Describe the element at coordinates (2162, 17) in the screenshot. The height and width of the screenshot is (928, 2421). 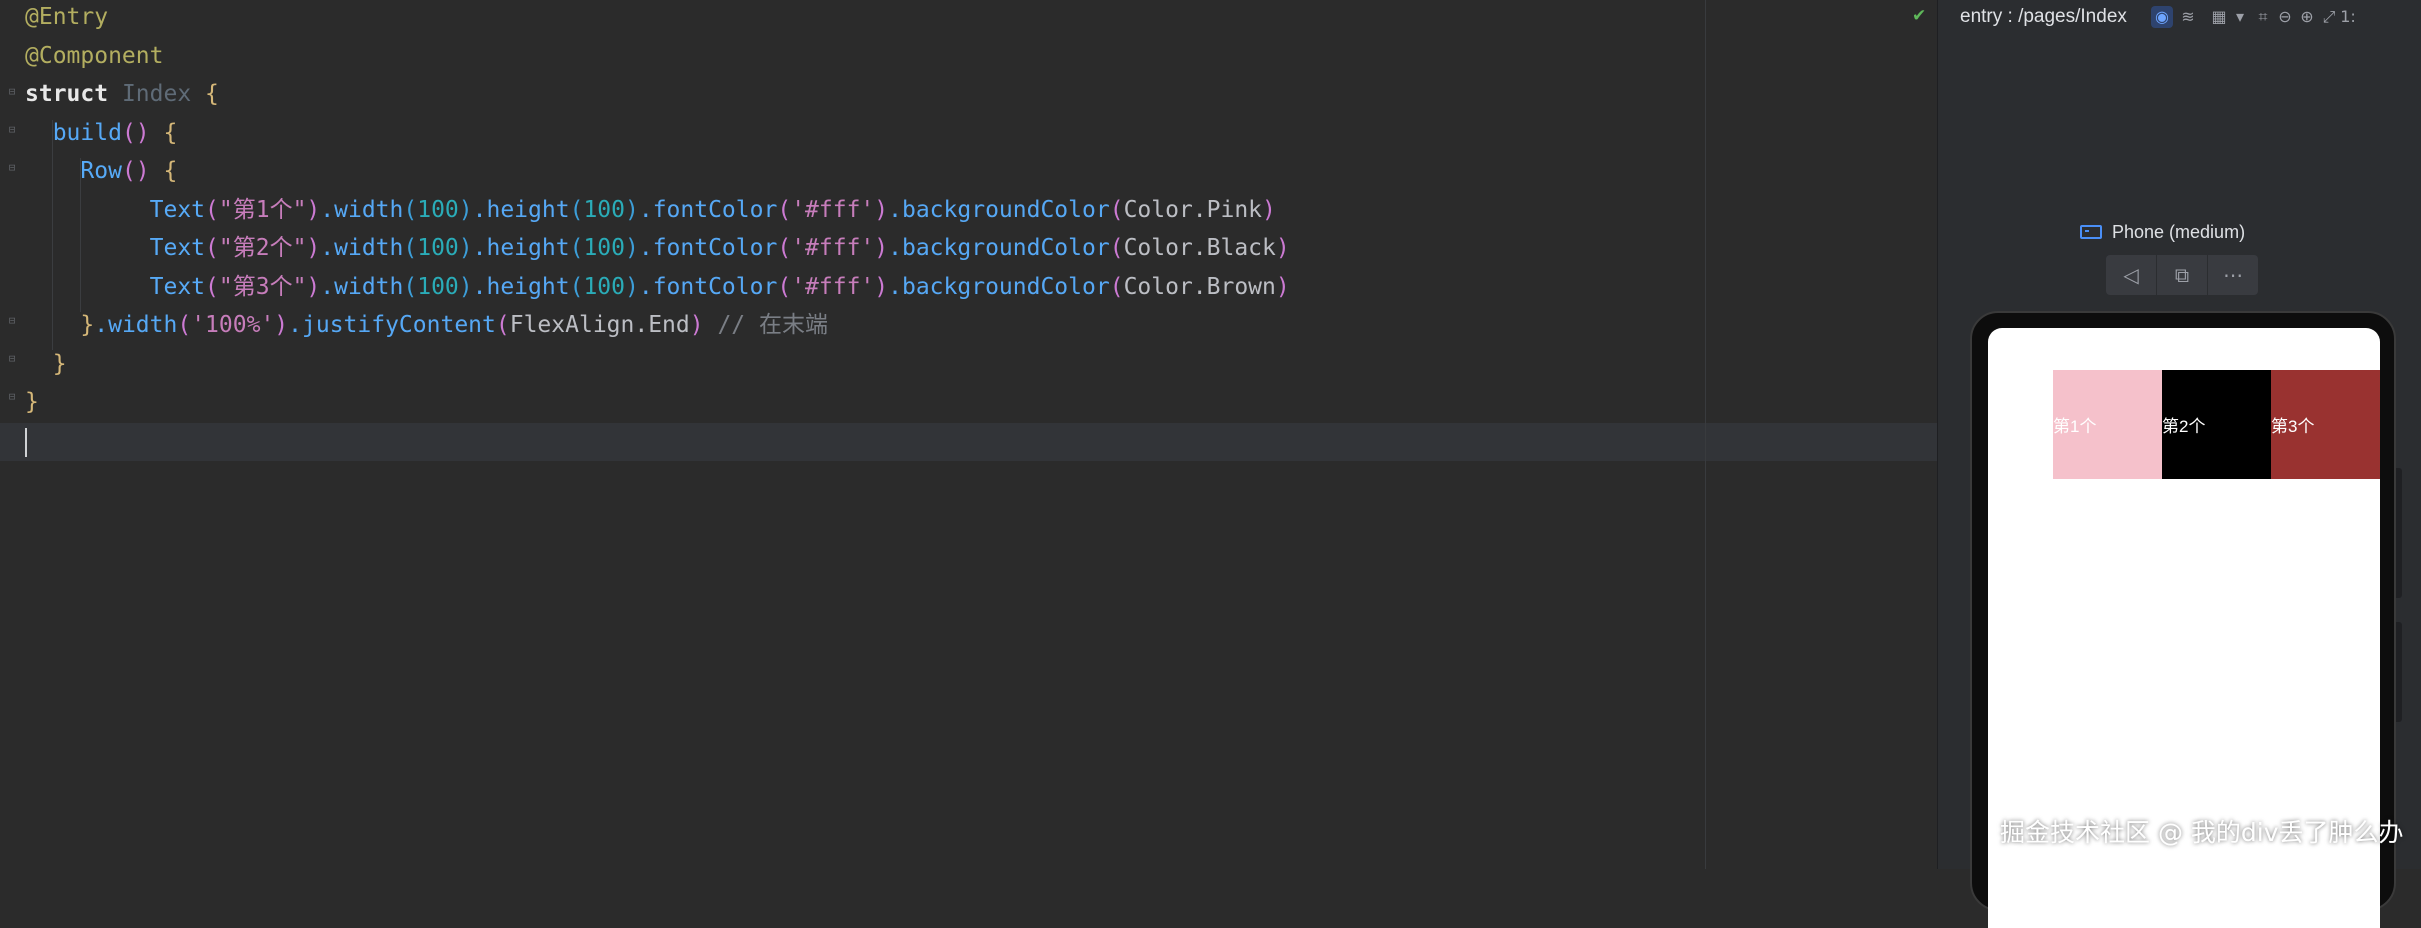
I see `eye-icon: ◉` at that location.